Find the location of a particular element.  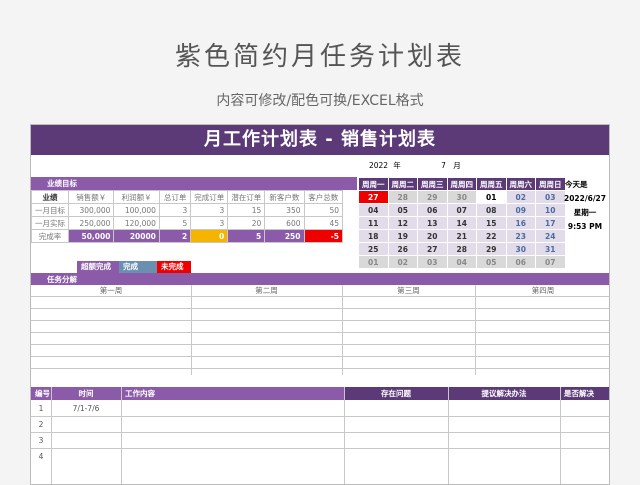

target-header-row: 业绩 销售额￥ 利润额￥ 总订单 完成订单 潜在订单 新客户数 客户总数 is located at coordinates (187, 197).